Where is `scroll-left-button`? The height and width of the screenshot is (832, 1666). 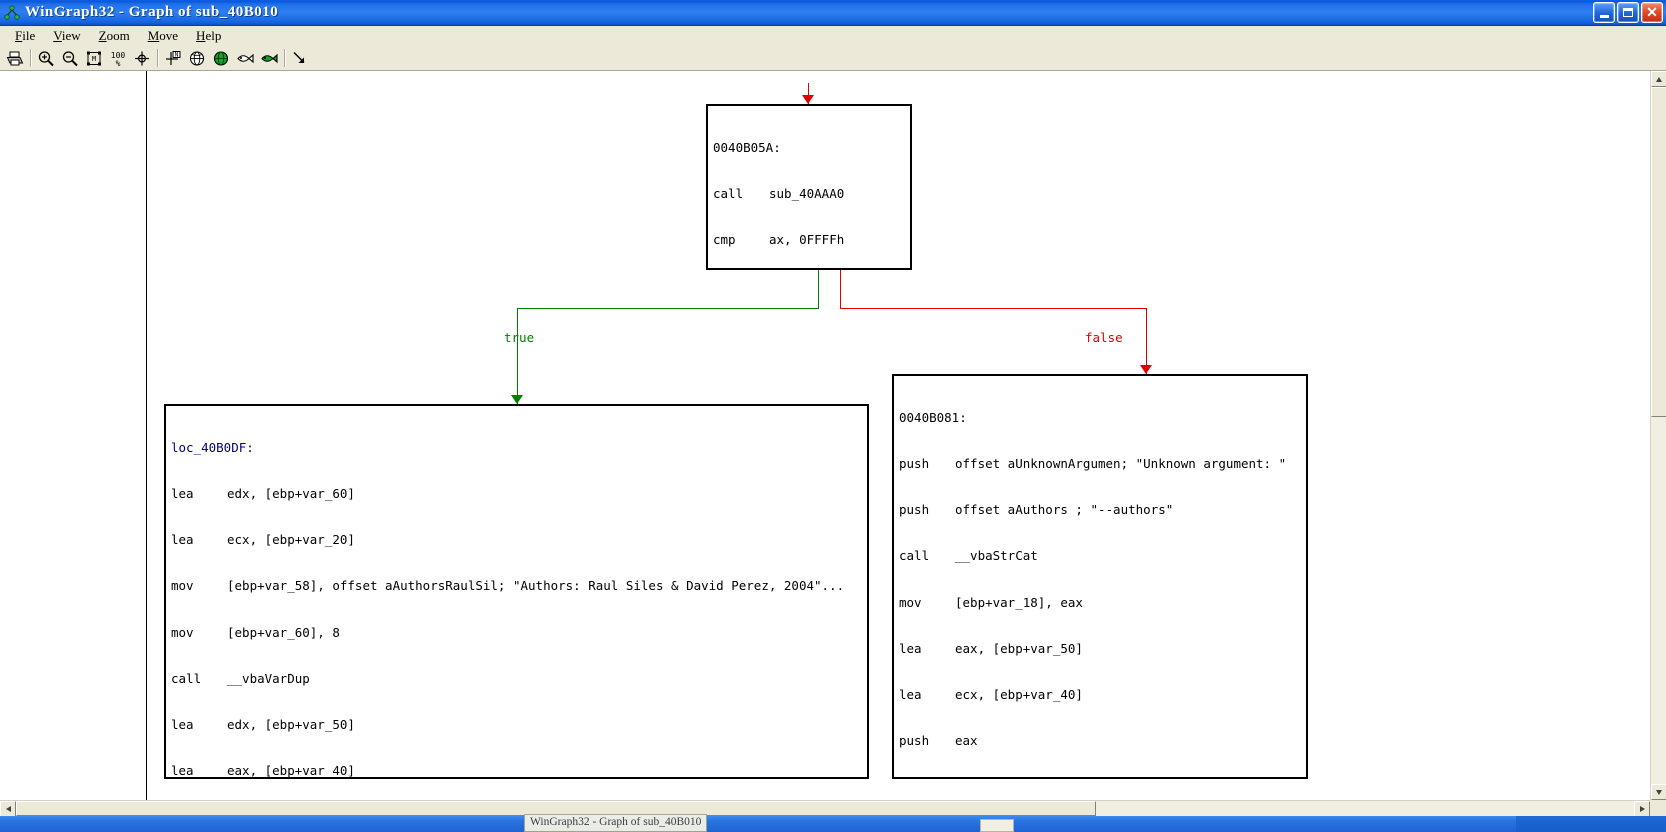
scroll-left-button is located at coordinates (8, 809).